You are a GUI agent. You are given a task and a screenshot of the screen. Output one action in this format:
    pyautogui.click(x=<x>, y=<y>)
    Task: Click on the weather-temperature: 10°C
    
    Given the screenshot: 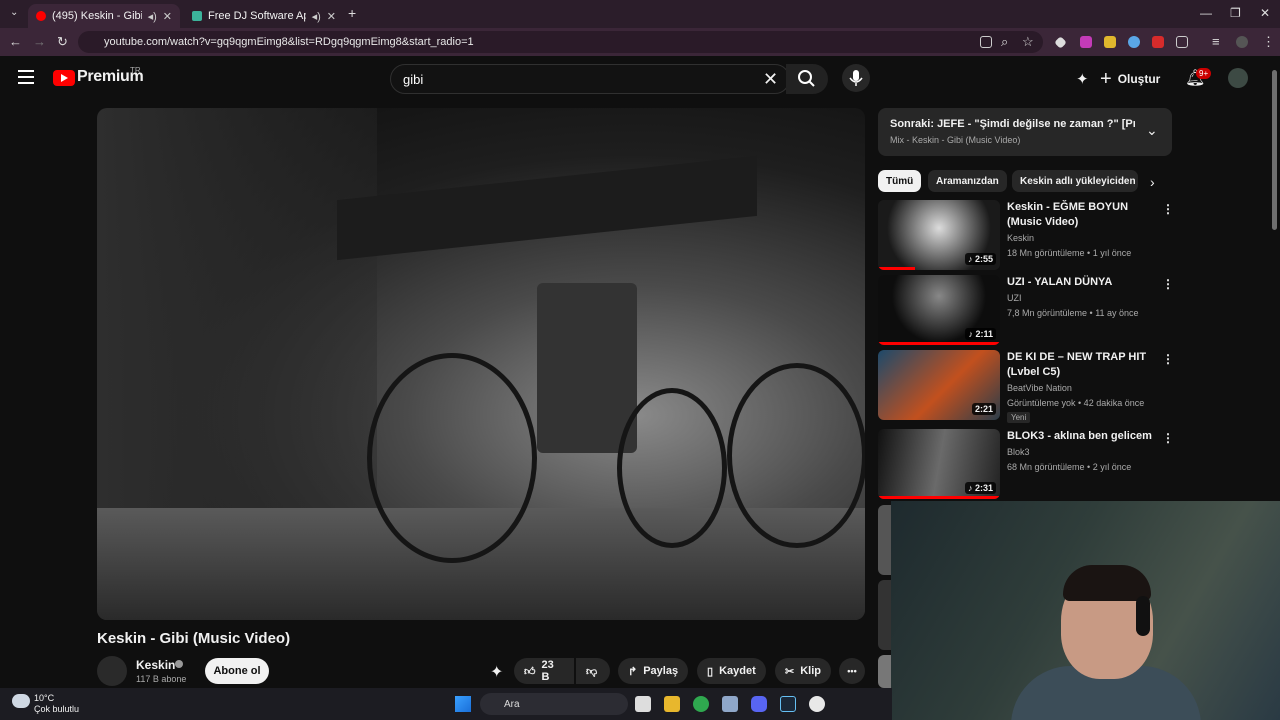 What is the action you would take?
    pyautogui.click(x=44, y=698)
    